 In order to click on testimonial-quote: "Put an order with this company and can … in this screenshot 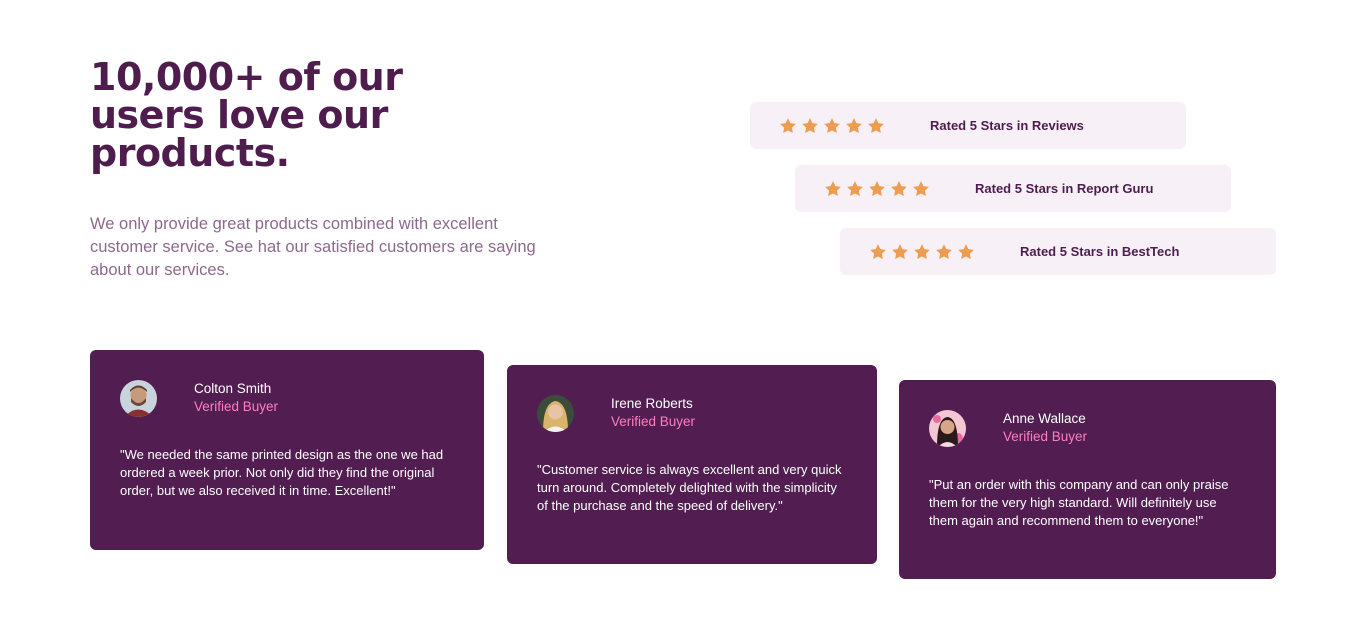, I will do `click(1079, 502)`.